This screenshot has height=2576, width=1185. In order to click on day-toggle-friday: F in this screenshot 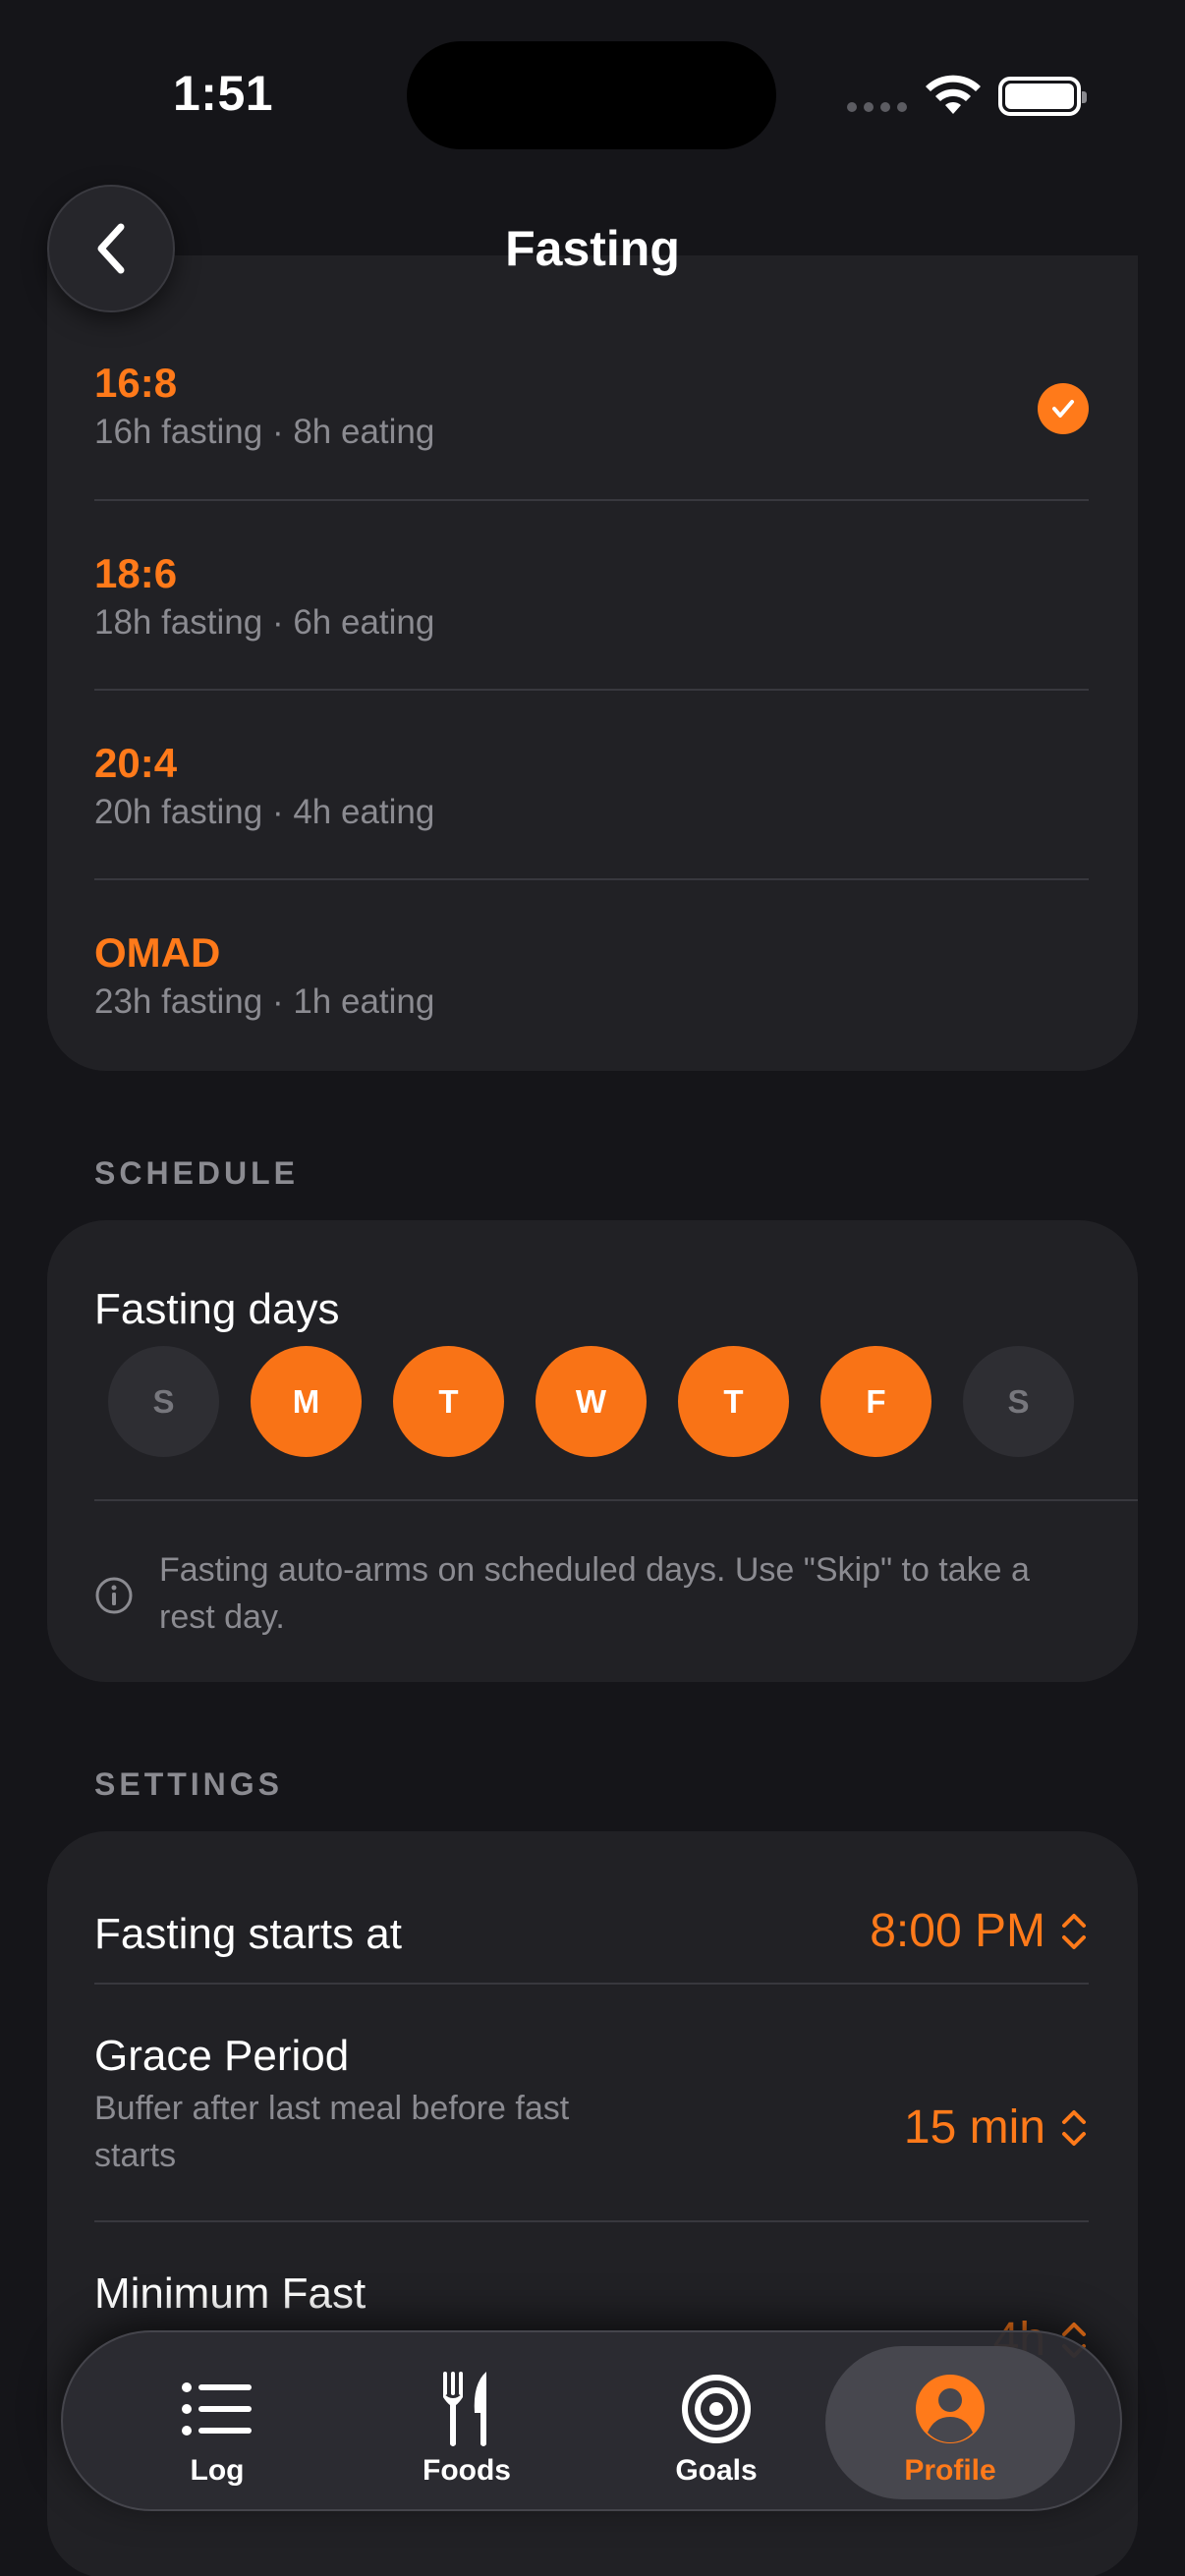, I will do `click(876, 1401)`.